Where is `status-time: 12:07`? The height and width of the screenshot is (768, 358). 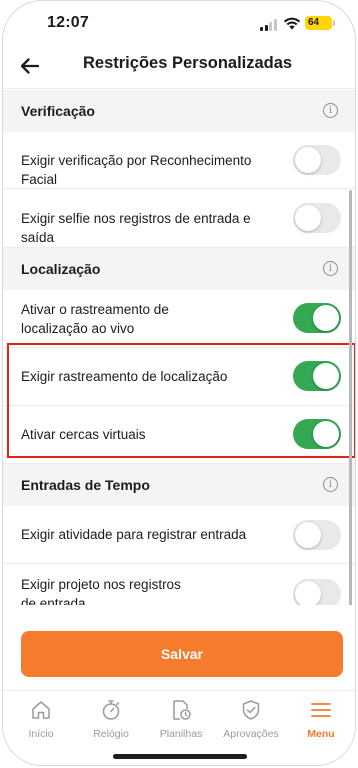
status-time: 12:07 is located at coordinates (68, 22).